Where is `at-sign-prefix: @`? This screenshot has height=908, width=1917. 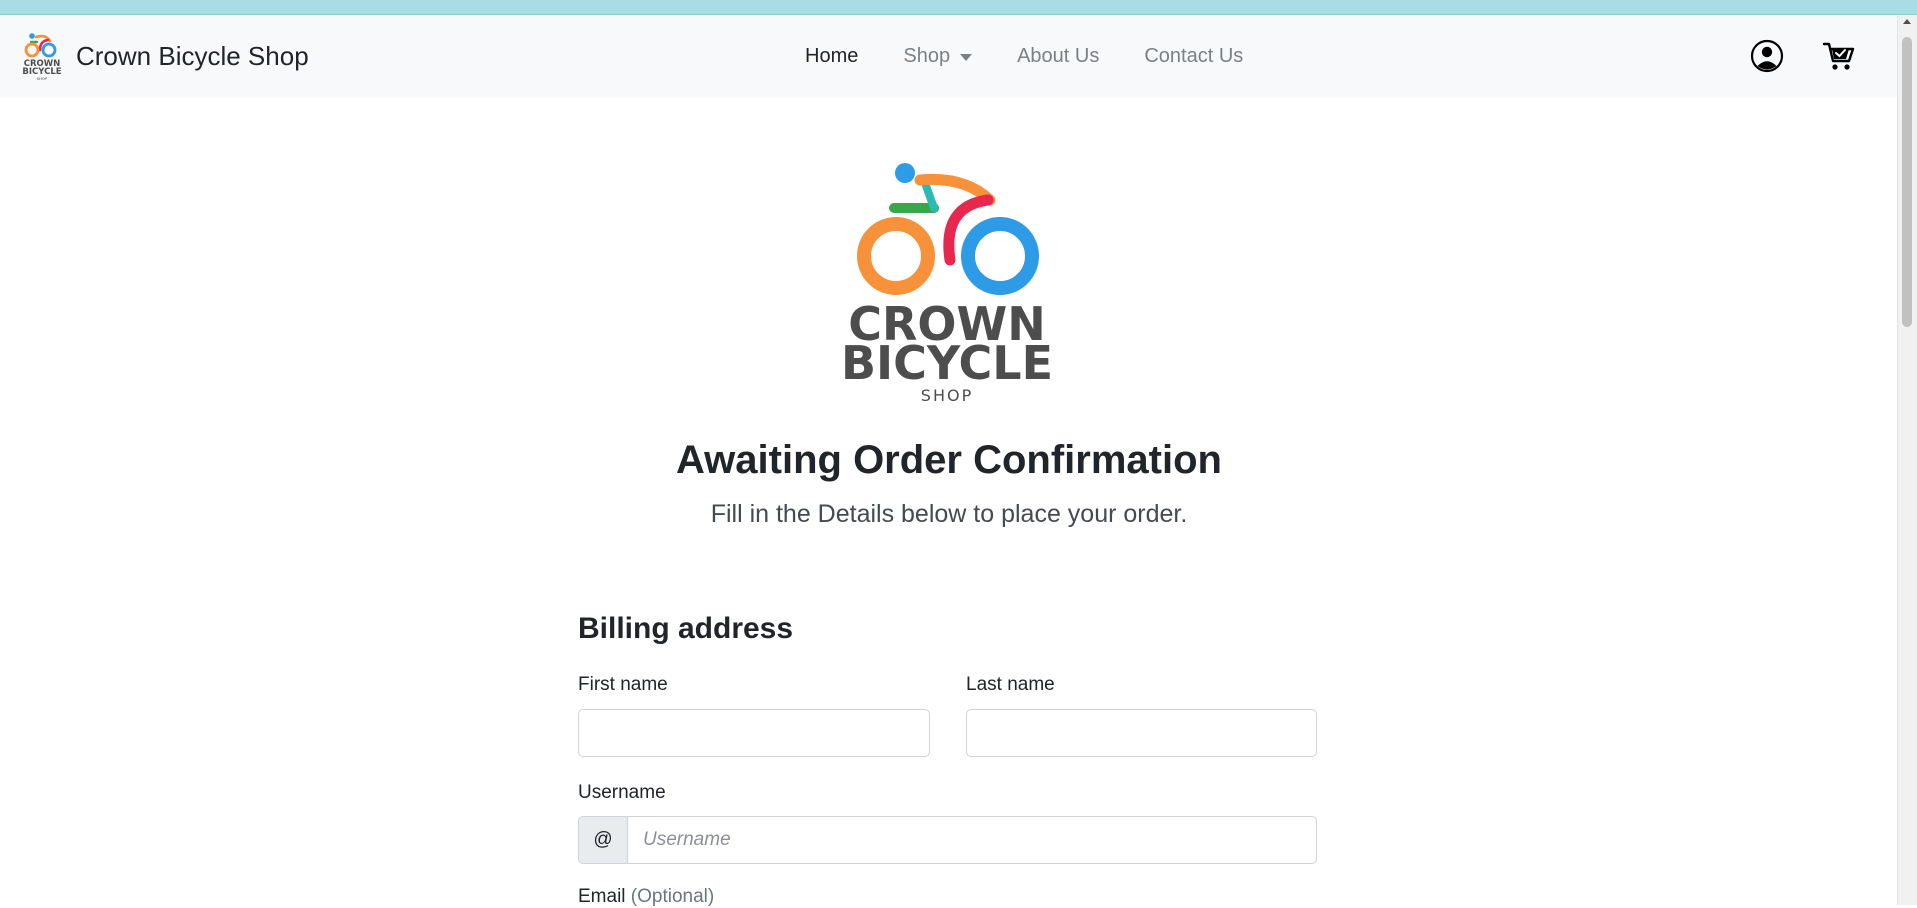
at-sign-prefix: @ is located at coordinates (603, 840).